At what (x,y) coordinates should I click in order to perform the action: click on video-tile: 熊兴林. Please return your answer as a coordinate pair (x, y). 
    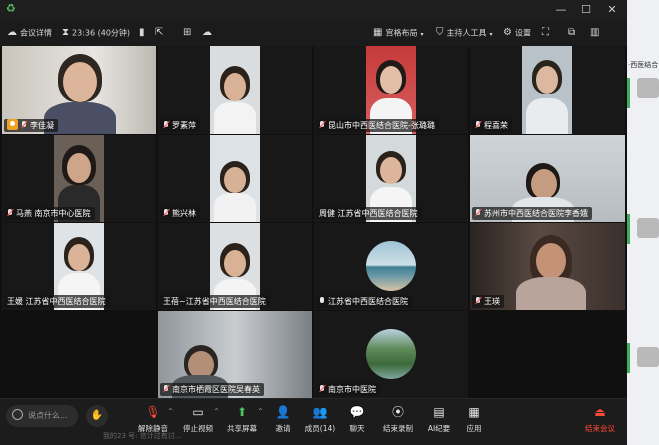
    Looking at the image, I should click on (235, 178).